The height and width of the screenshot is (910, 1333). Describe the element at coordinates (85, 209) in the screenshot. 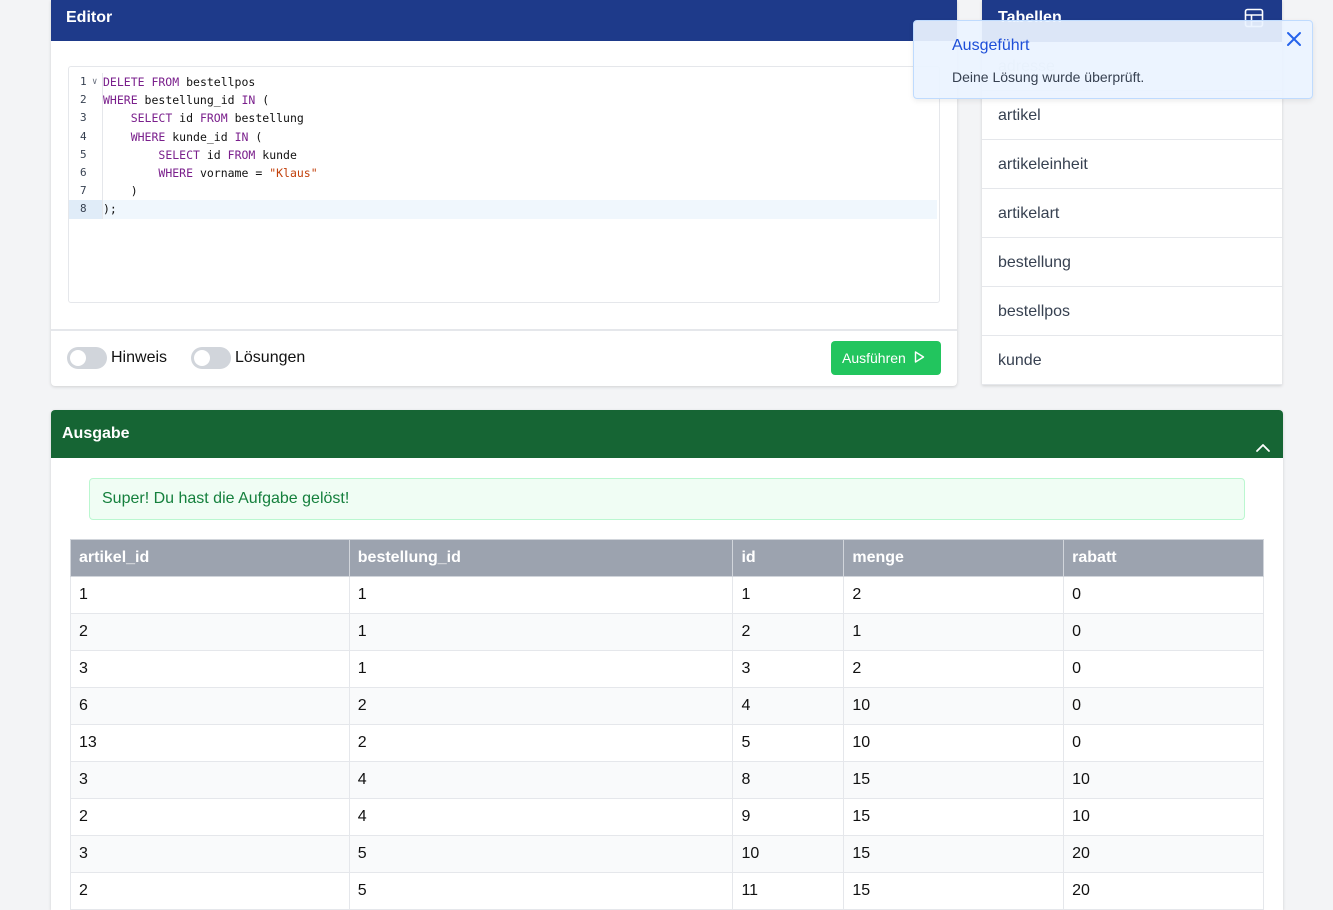

I see `line-number: 8` at that location.